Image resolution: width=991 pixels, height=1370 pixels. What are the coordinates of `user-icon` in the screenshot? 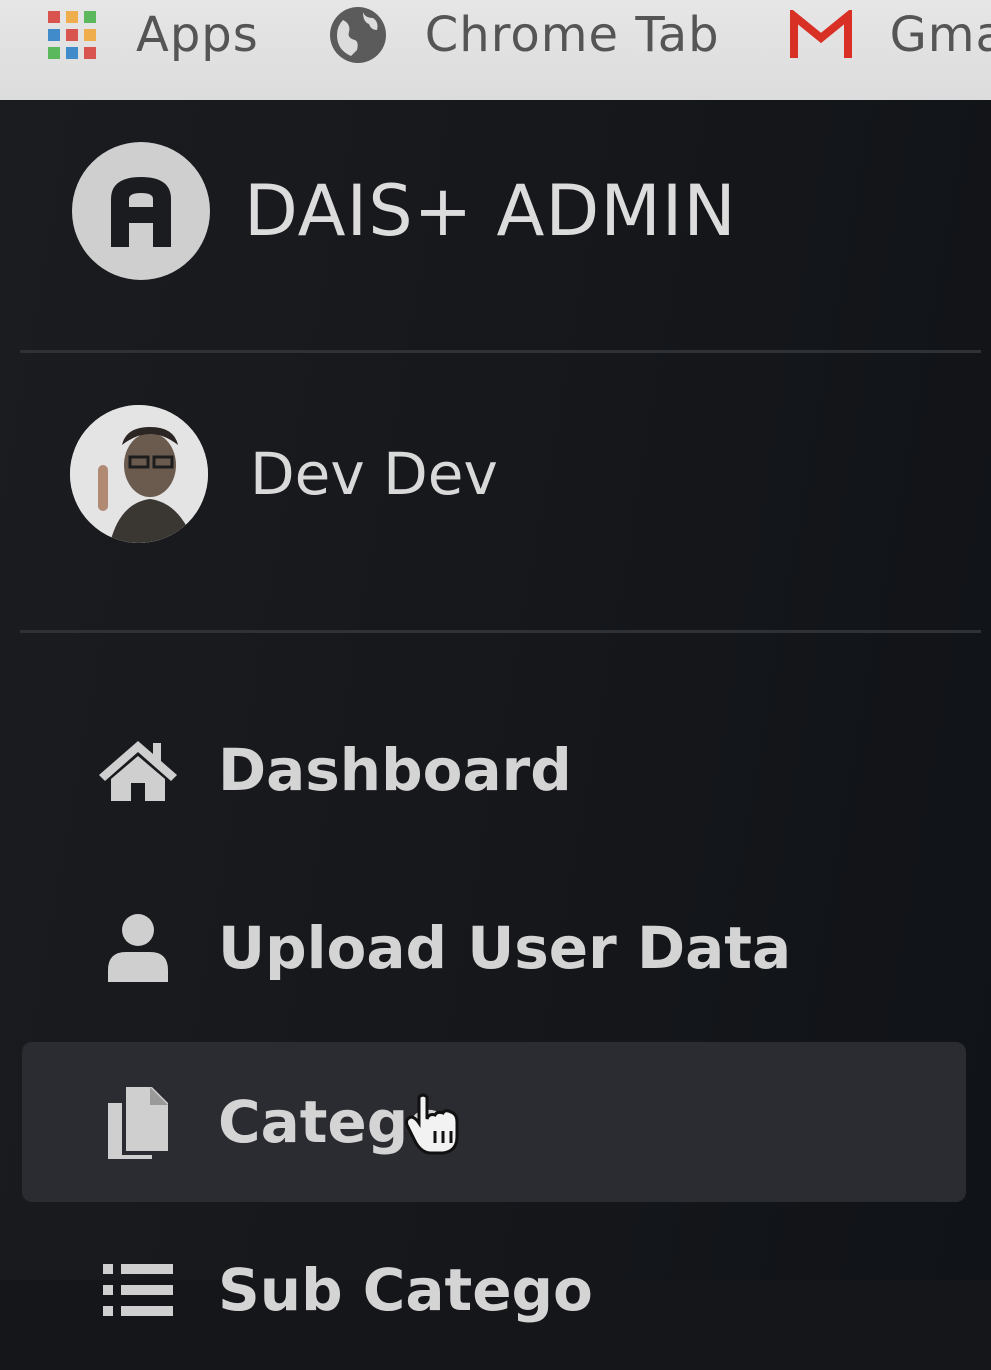 It's located at (138, 948).